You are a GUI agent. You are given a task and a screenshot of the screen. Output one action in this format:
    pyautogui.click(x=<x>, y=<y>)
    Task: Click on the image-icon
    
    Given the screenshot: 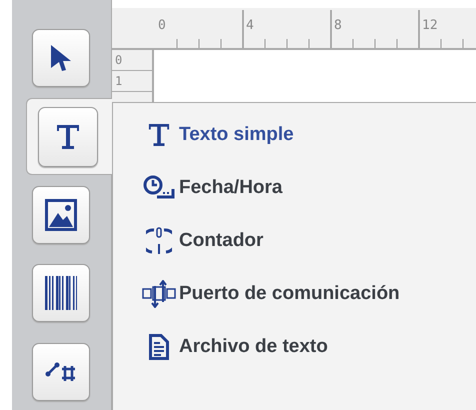 What is the action you would take?
    pyautogui.click(x=61, y=215)
    